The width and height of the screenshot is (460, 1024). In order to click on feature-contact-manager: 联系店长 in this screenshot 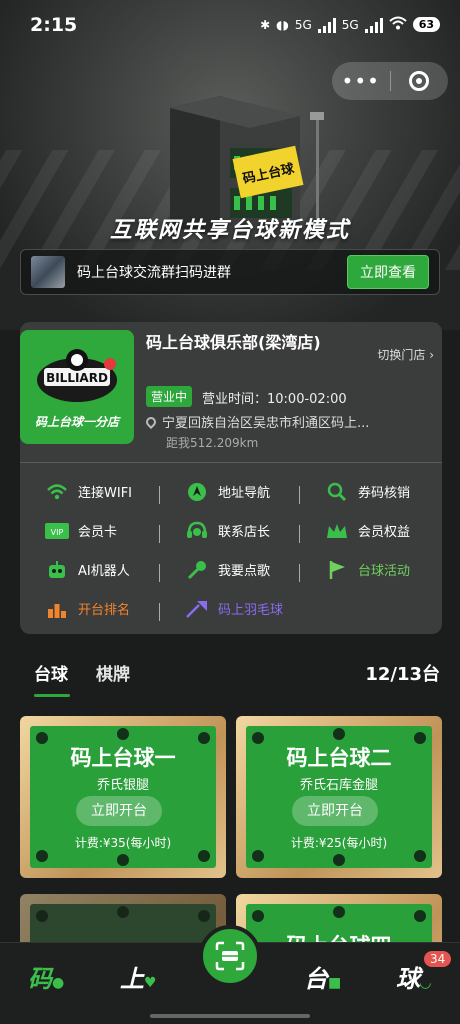, I will do `click(230, 532)`.